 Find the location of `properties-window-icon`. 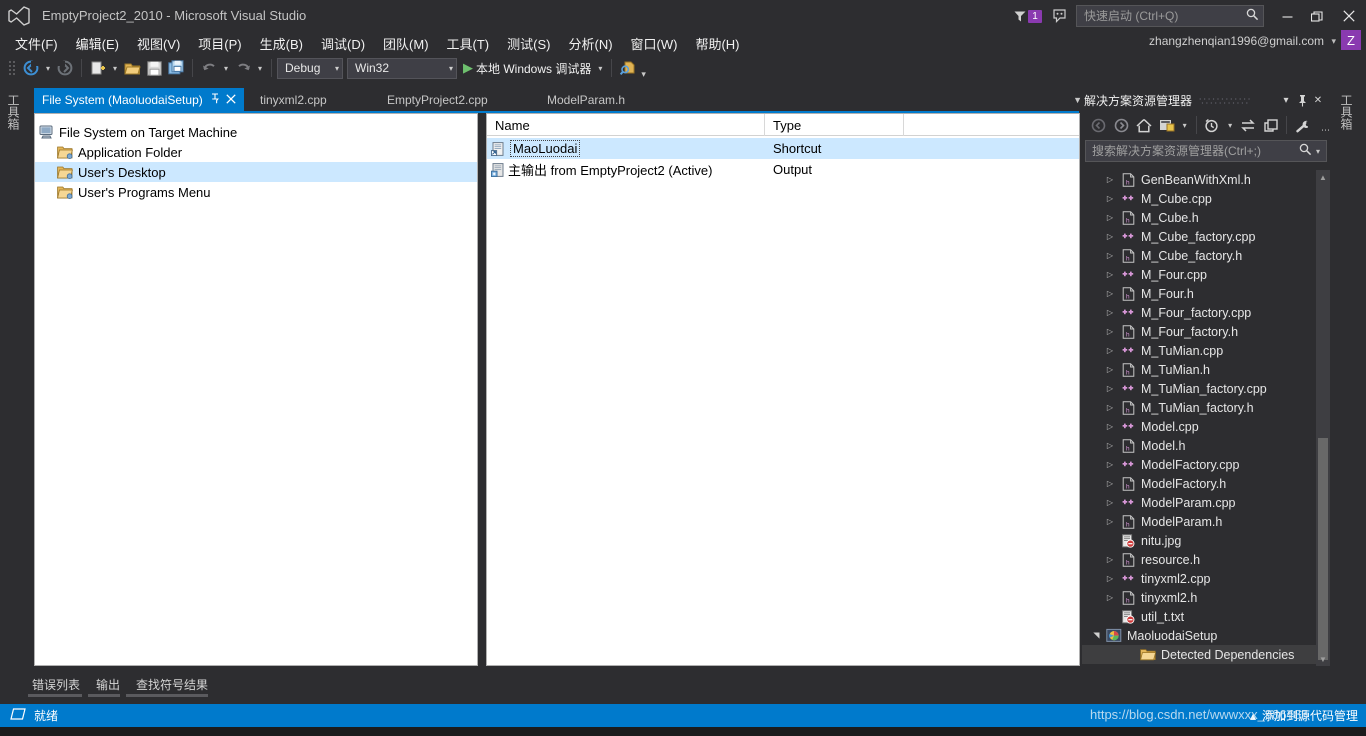

properties-window-icon is located at coordinates (1167, 125).